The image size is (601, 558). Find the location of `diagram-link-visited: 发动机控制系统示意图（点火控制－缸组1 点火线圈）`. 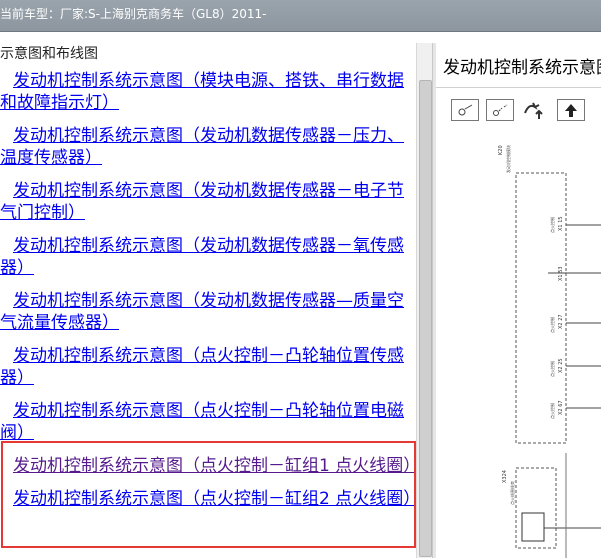

diagram-link-visited: 发动机控制系统示意图（点火控制－缸组1 点火线圈） is located at coordinates (208, 466).